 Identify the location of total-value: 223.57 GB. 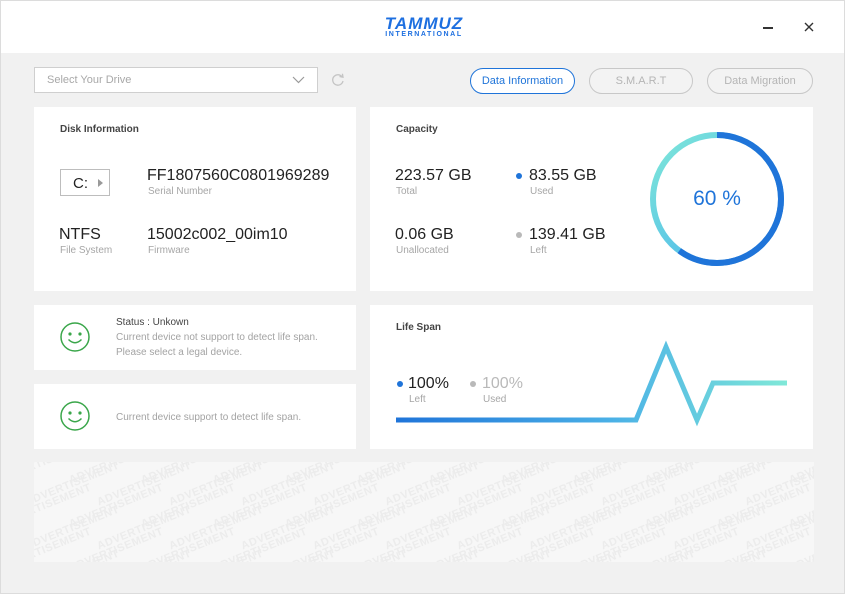
(433, 175).